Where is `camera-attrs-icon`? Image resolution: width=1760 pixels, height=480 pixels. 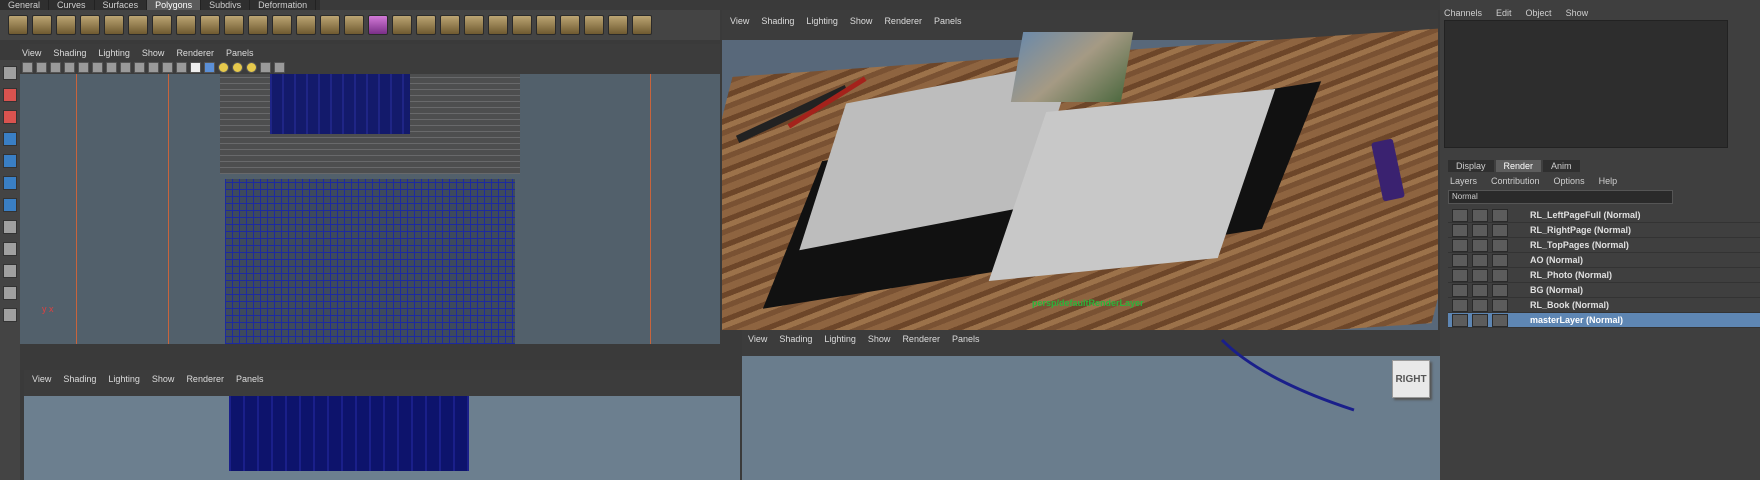 camera-attrs-icon is located at coordinates (41, 67).